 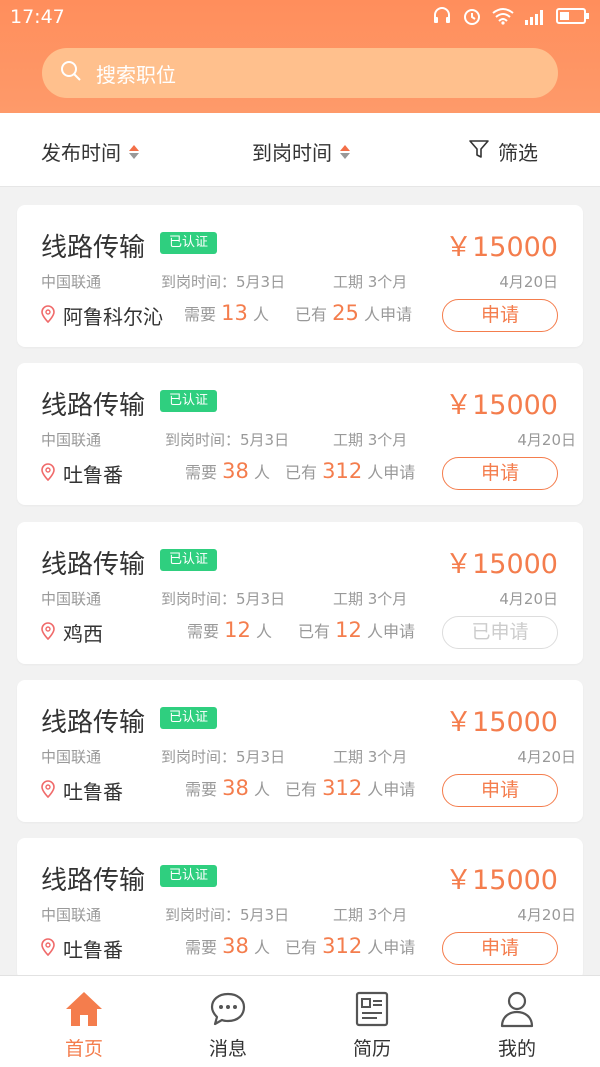 I want to click on job-applied: 已有 25 人申请, so click(x=353, y=313).